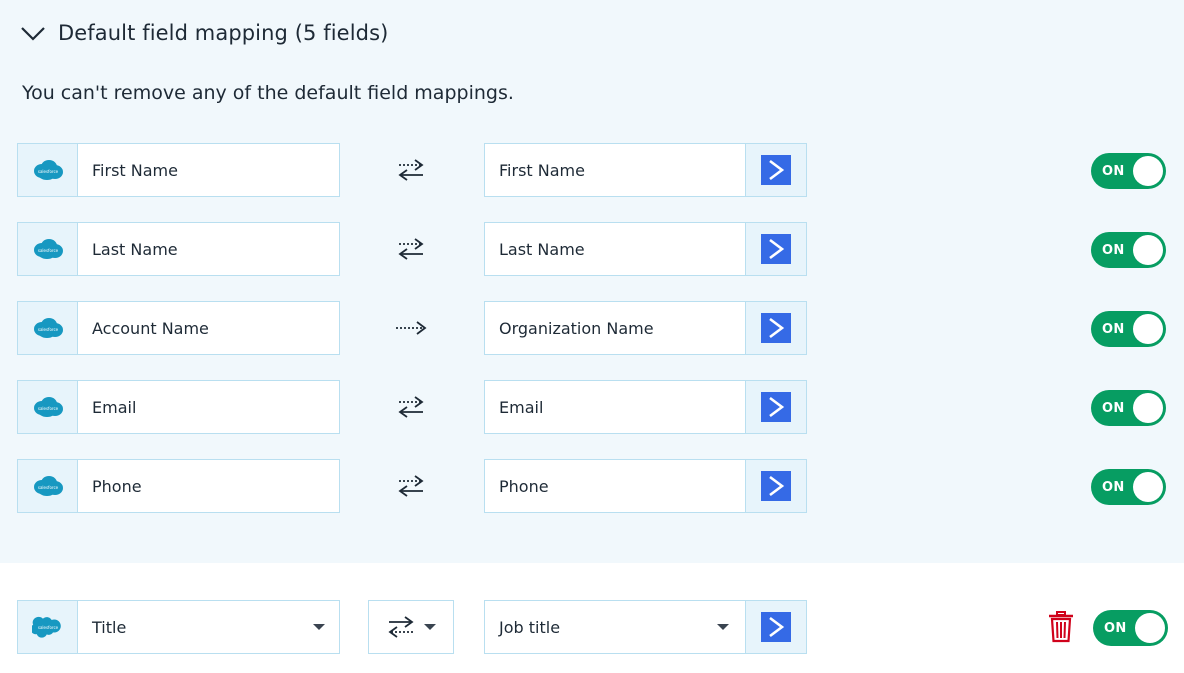  Describe the element at coordinates (178, 486) in the screenshot. I see `source-field: salesforce Phone` at that location.